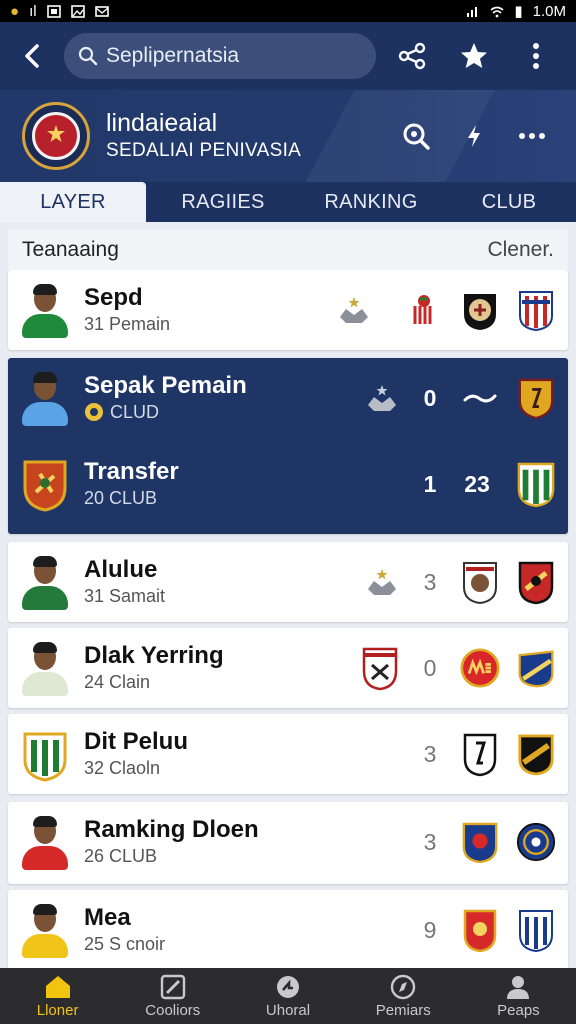 The height and width of the screenshot is (1024, 576). What do you see at coordinates (125, 596) in the screenshot?
I see `player-subtitle: 31 Samait` at bounding box center [125, 596].